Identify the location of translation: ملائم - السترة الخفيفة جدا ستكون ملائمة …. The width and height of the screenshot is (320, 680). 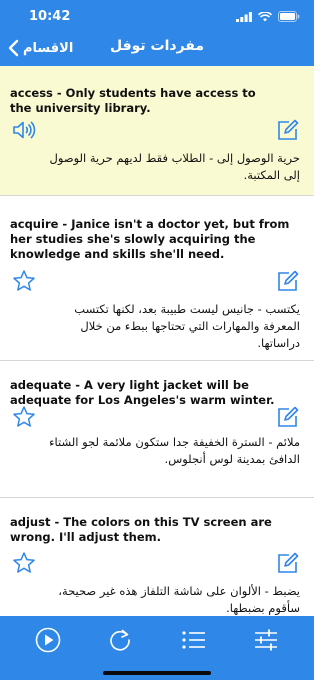
(174, 450).